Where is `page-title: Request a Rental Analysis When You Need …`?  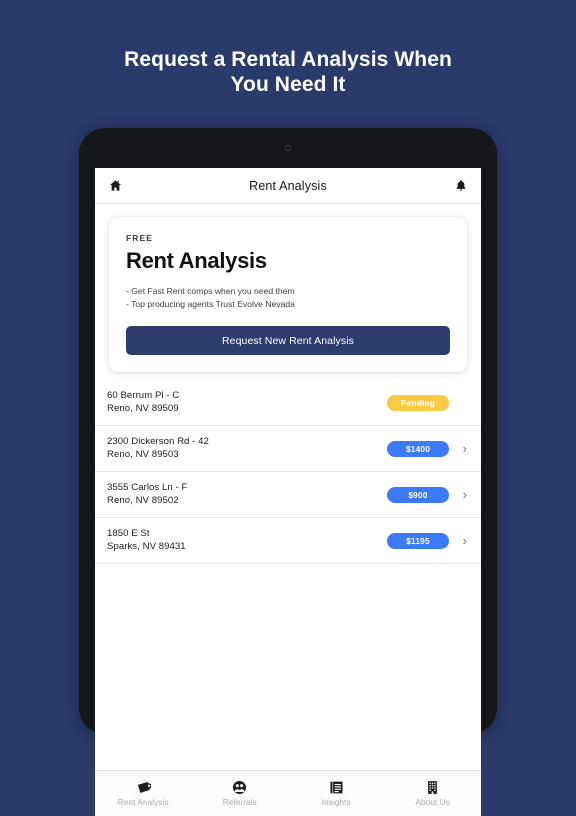 page-title: Request a Rental Analysis When You Need … is located at coordinates (288, 72).